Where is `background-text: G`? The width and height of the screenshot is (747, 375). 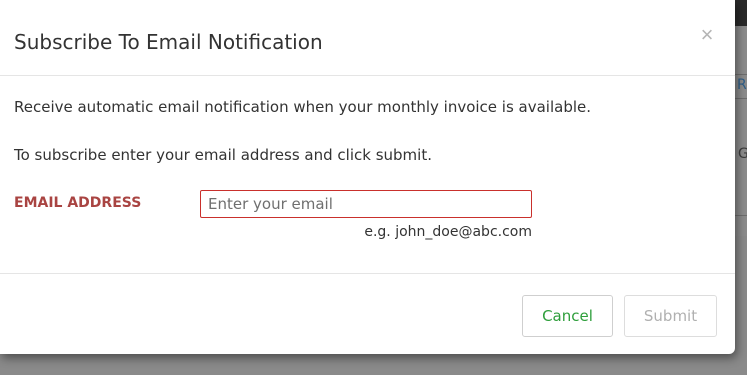 background-text: G is located at coordinates (742, 154).